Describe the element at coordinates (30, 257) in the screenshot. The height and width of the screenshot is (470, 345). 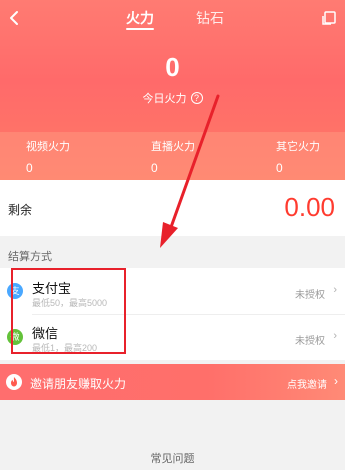
I see `settlement-title: 结算方式` at that location.